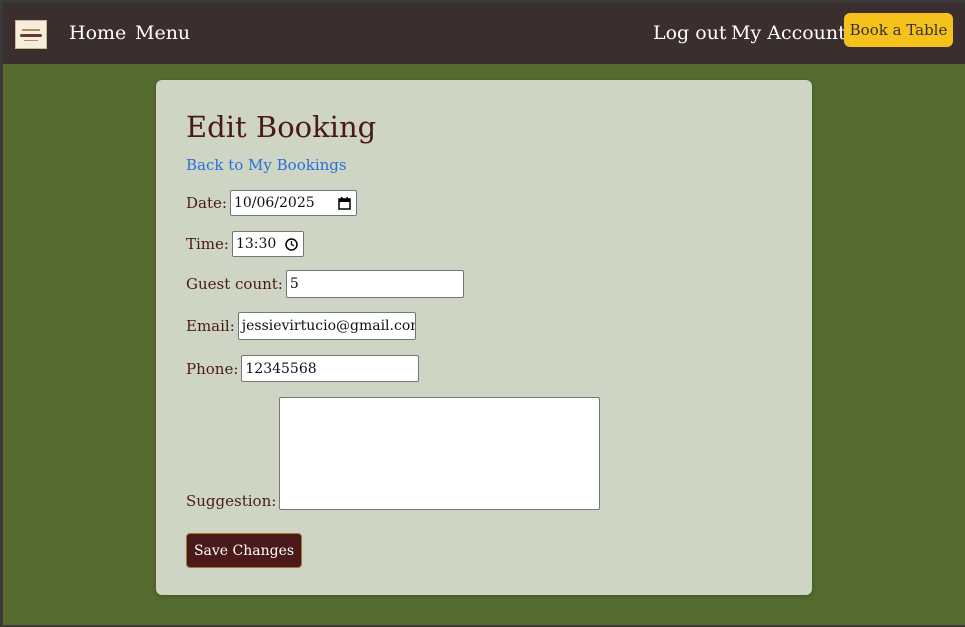 Image resolution: width=965 pixels, height=627 pixels. I want to click on time-value: 13:30, so click(256, 244).